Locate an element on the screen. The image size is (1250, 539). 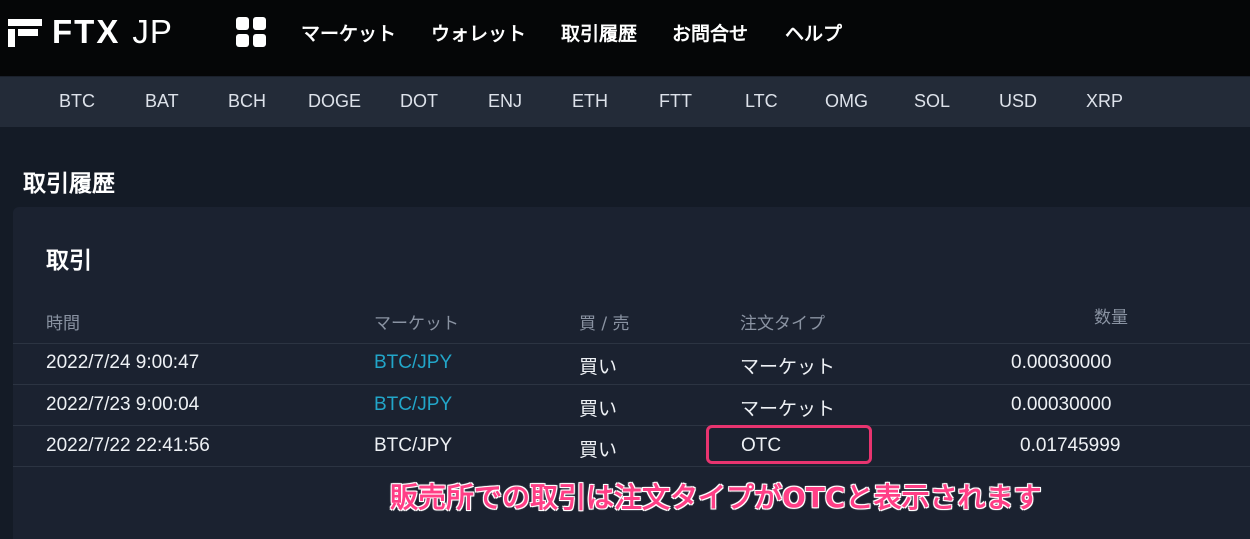
column-header-quantity: 数量 is located at coordinates (1111, 315).